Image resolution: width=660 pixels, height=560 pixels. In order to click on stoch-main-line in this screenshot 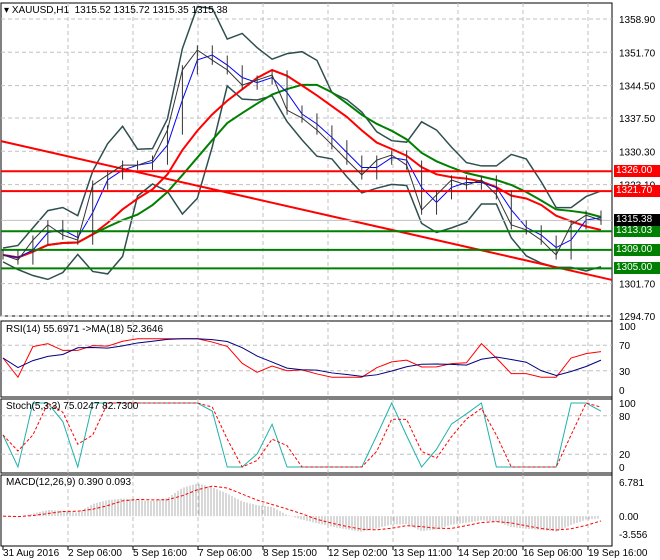, I will do `click(302, 435)`.